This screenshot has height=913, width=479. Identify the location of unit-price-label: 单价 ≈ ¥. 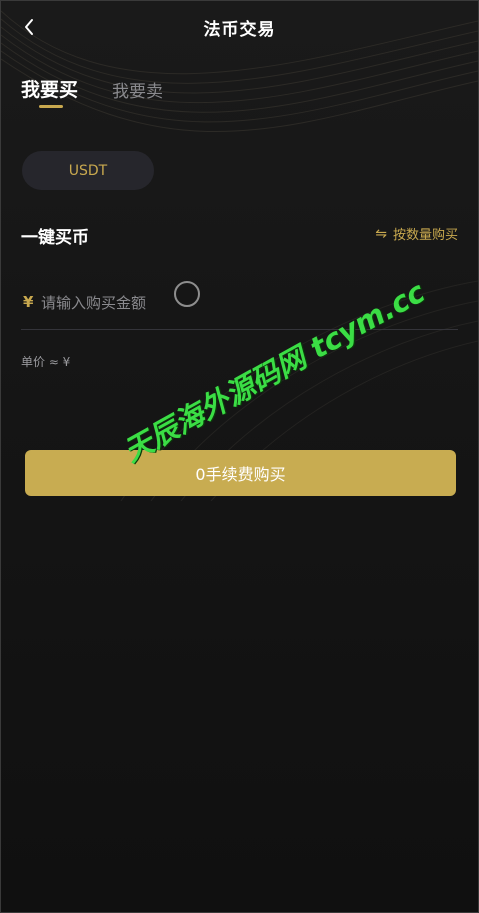
(46, 362).